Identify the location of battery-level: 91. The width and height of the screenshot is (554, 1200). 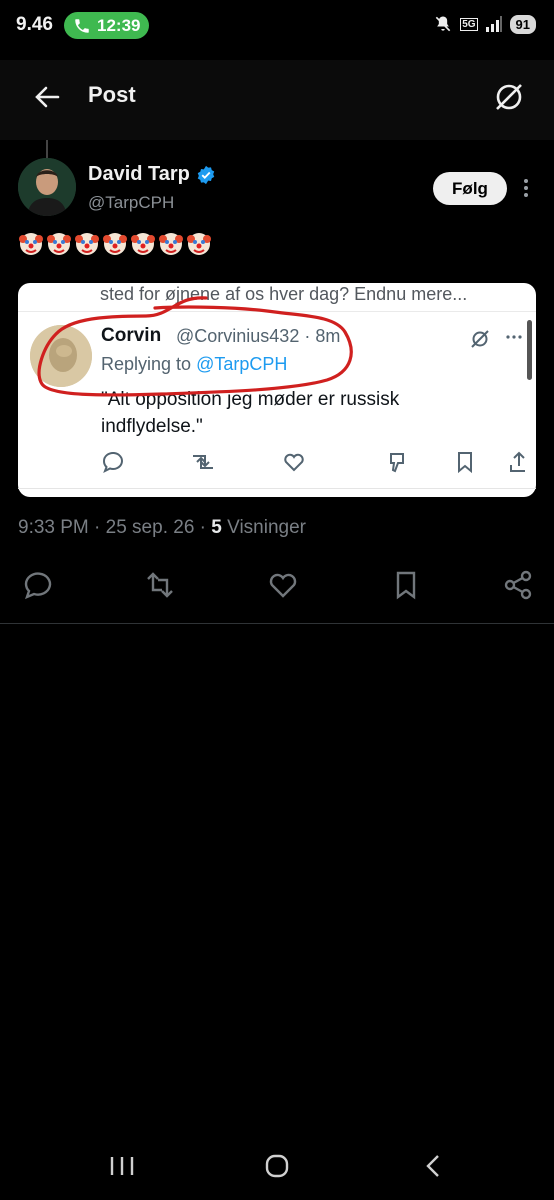
(522, 24).